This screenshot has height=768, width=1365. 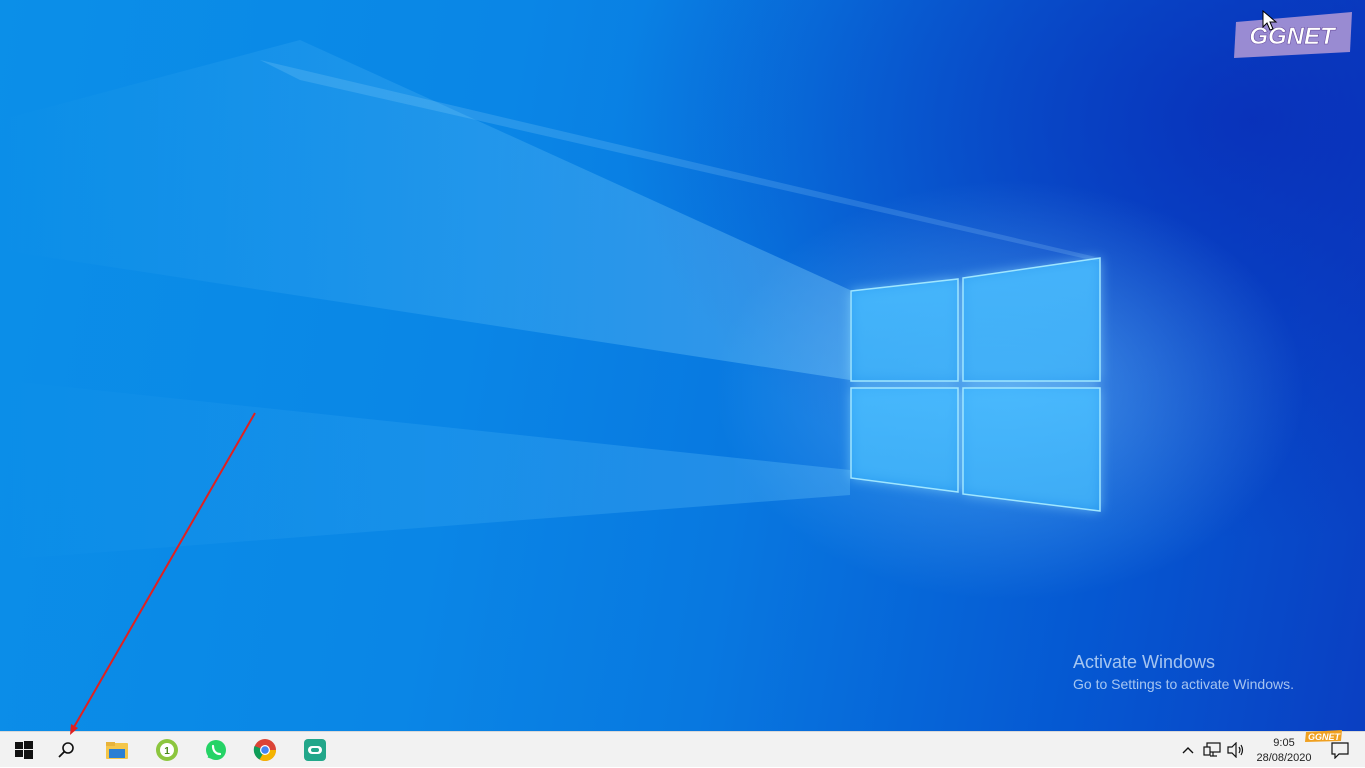 I want to click on volume-icon, so click(x=1235, y=750).